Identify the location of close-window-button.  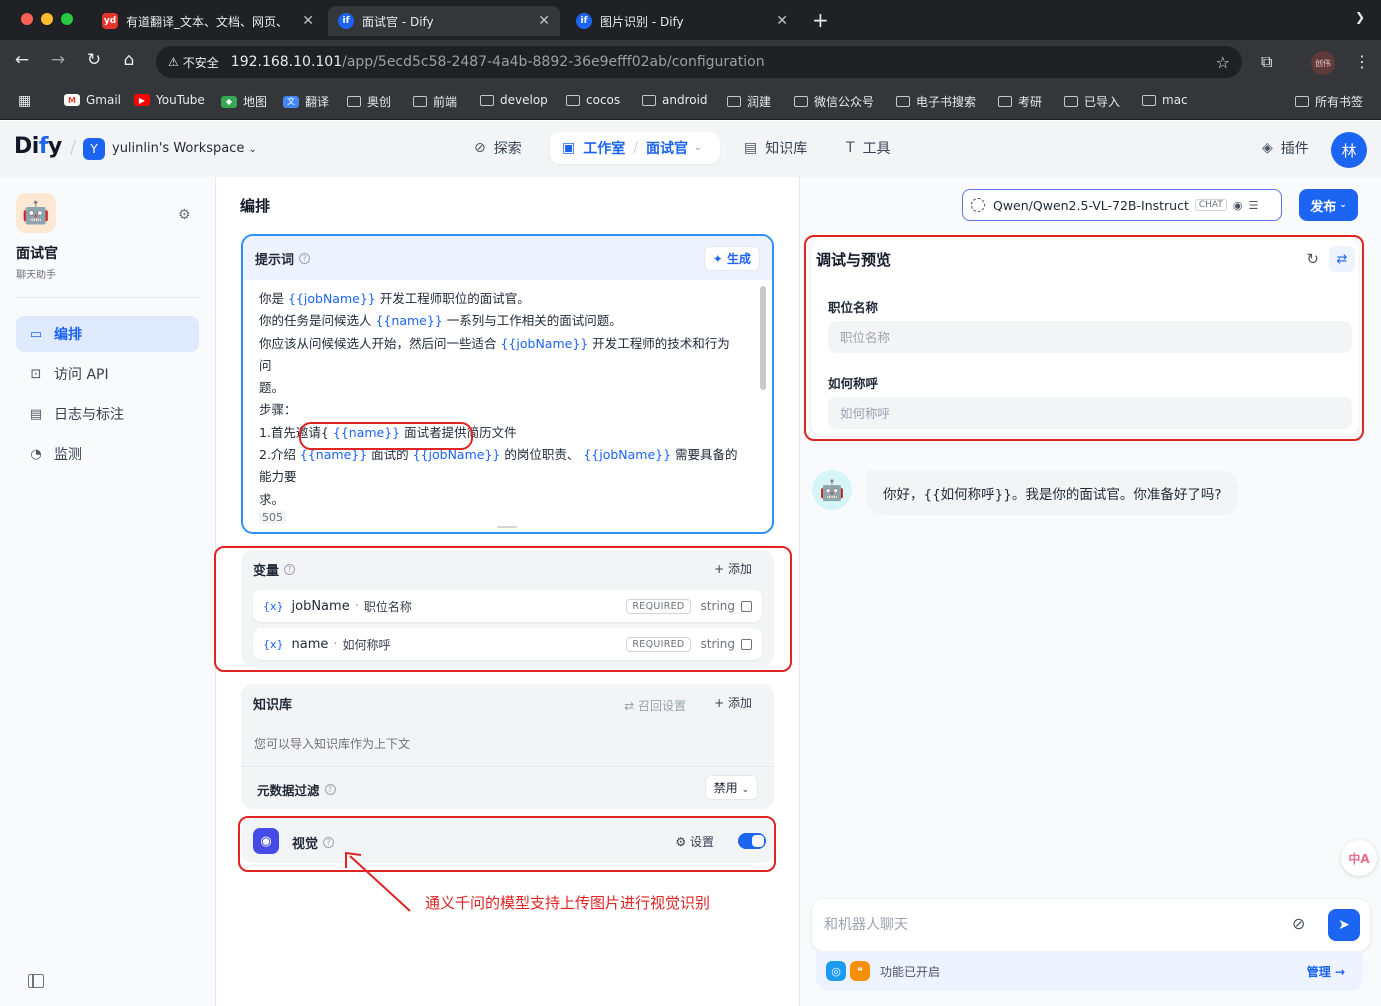
(27, 19).